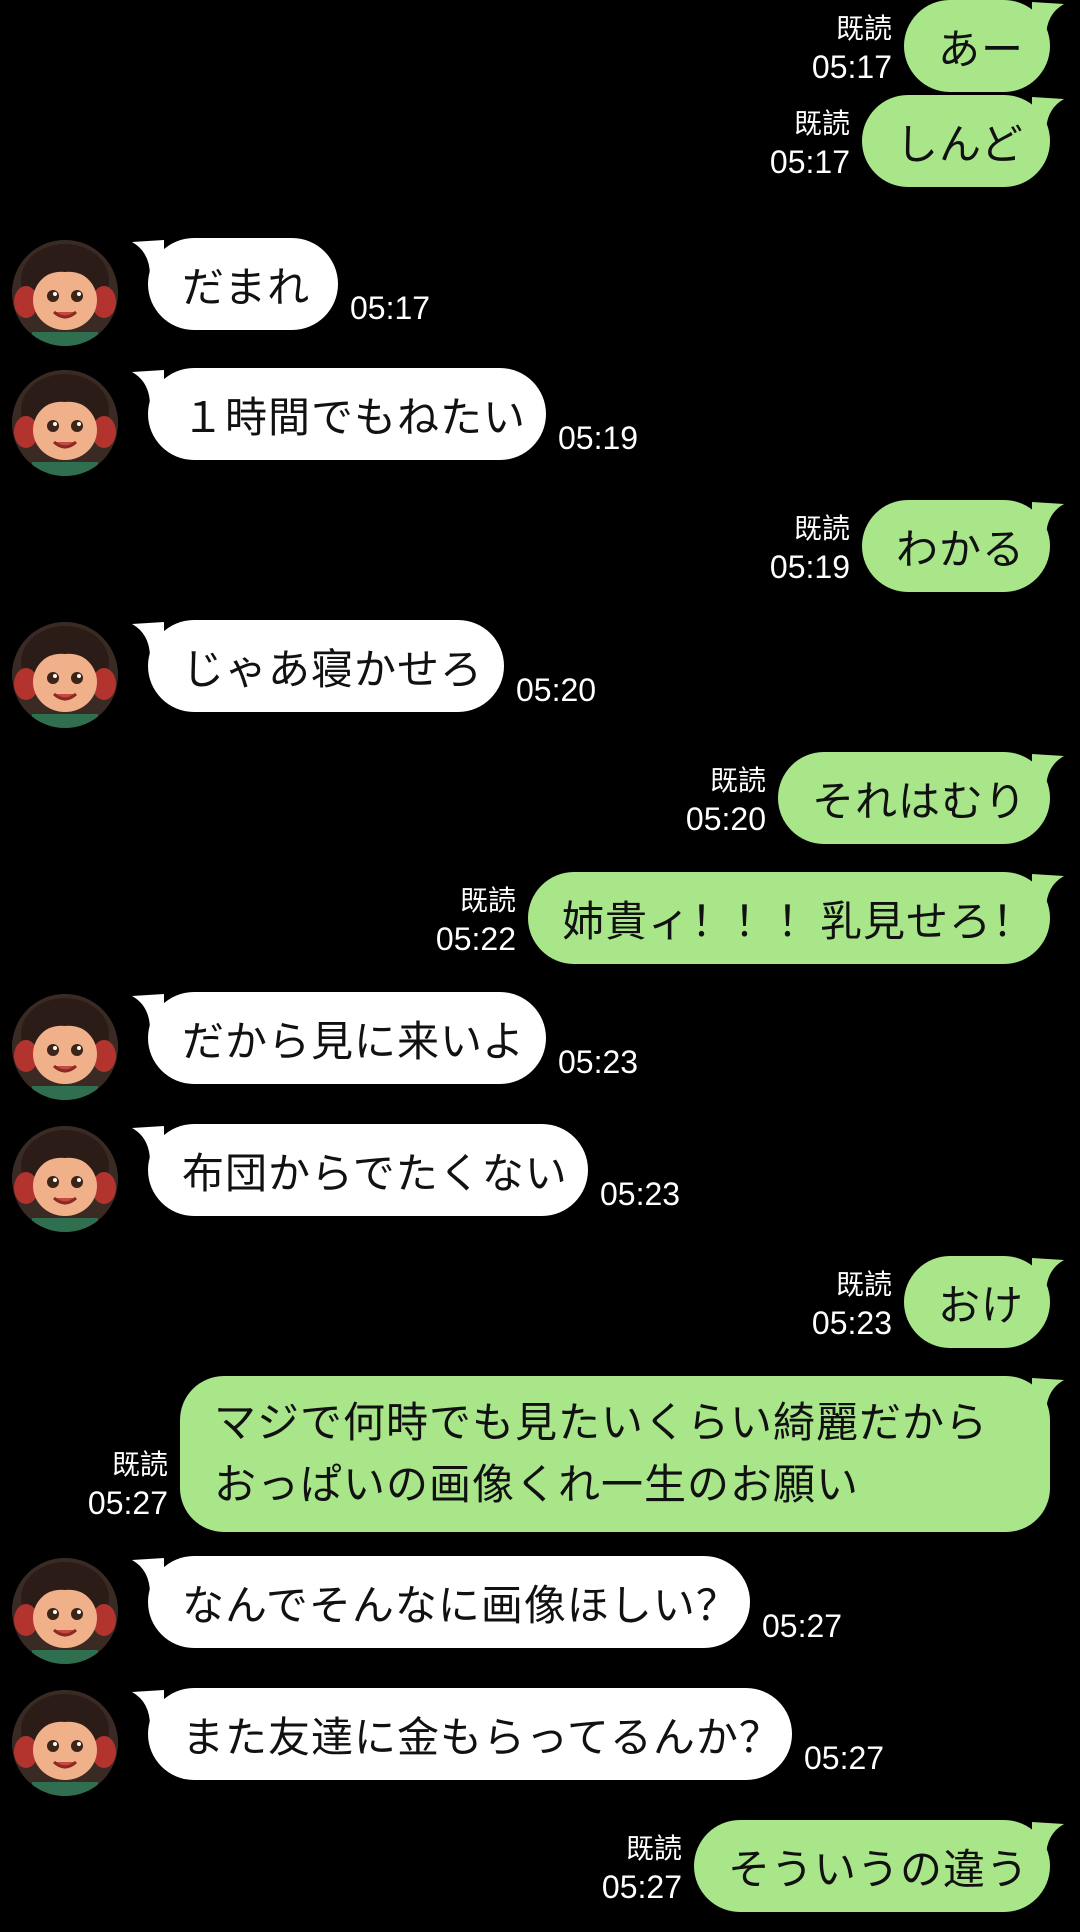 Image resolution: width=1080 pixels, height=1932 pixels. Describe the element at coordinates (540, 550) in the screenshot. I see `outgoing-message: わかる 既読 05:19` at that location.